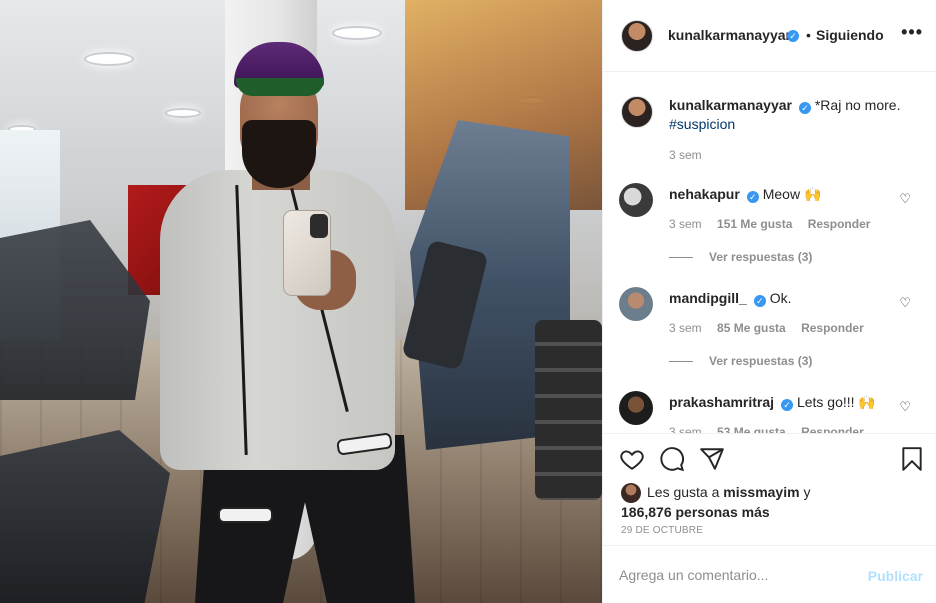 Image resolution: width=936 pixels, height=603 pixels. I want to click on comment-text: Ok., so click(780, 298).